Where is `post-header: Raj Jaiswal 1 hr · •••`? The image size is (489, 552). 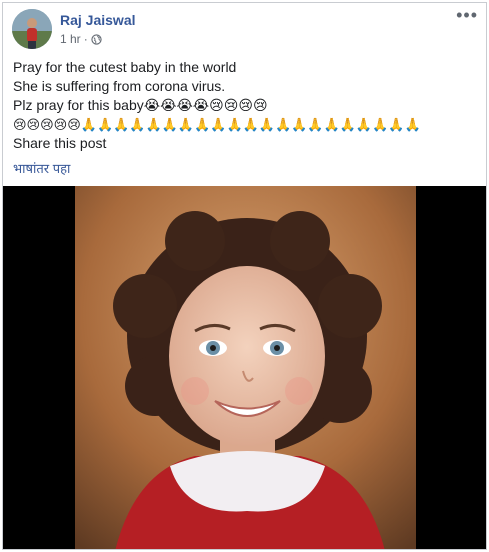
post-header: Raj Jaiswal 1 hr · ••• is located at coordinates (244, 28).